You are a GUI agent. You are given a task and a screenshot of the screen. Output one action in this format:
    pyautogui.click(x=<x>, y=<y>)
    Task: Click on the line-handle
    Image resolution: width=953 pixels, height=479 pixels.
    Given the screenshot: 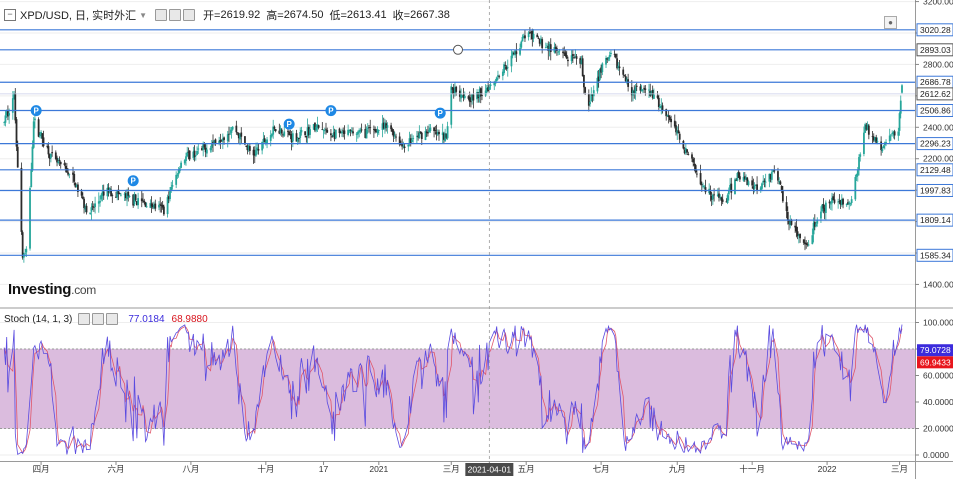 What is the action you would take?
    pyautogui.click(x=458, y=49)
    